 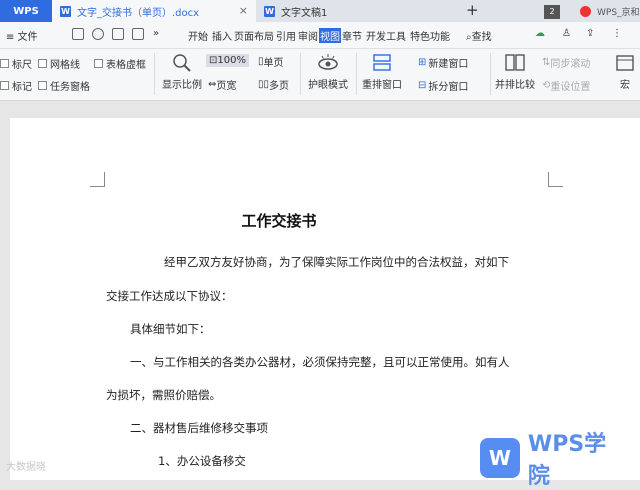 I want to click on sync-scroll-label: 同步滚动, so click(x=570, y=64).